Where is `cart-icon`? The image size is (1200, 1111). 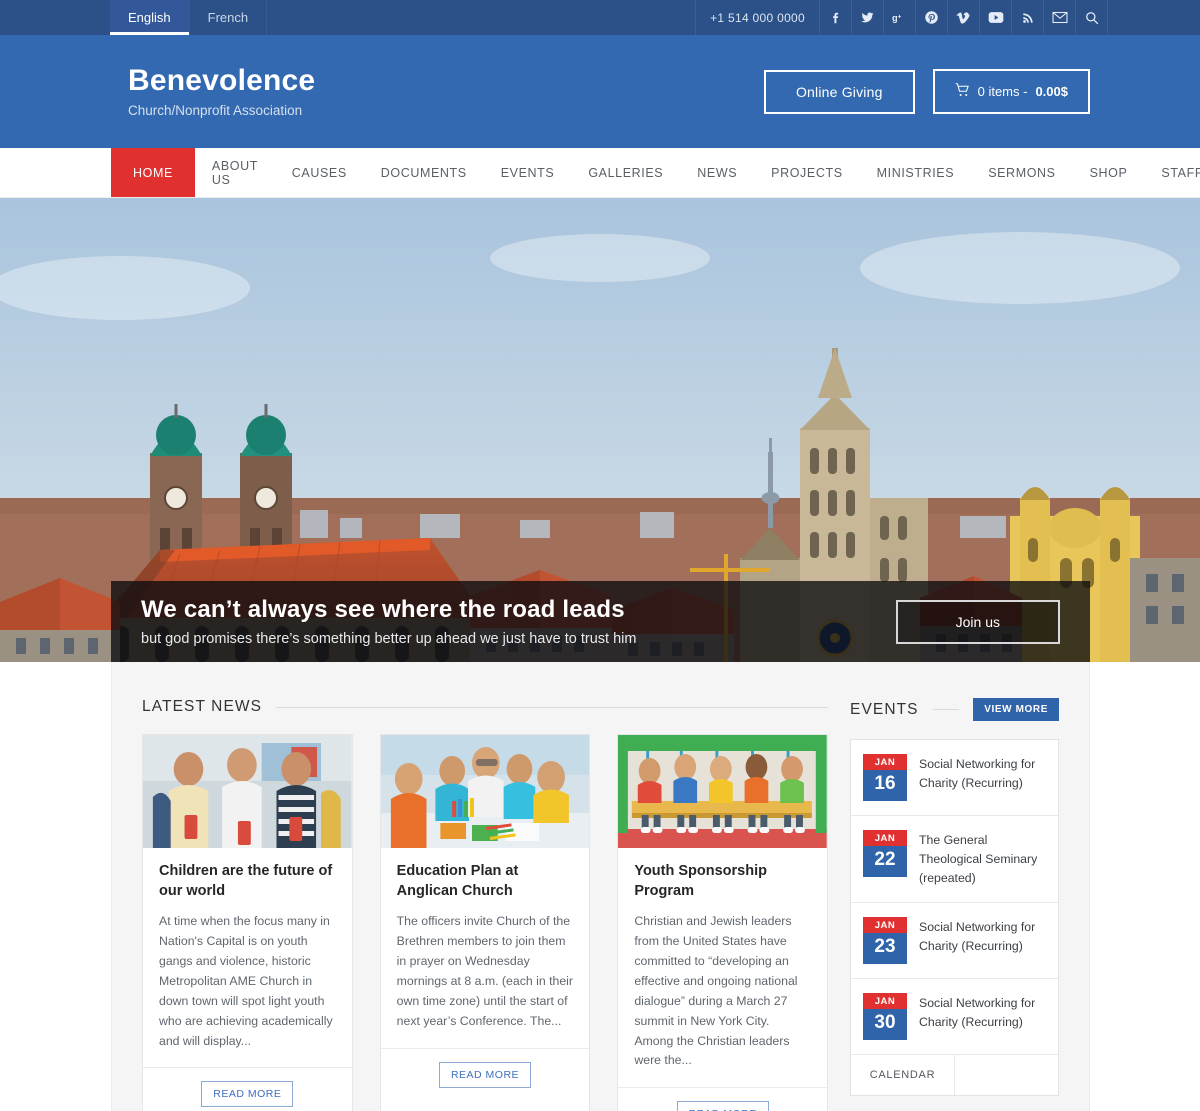 cart-icon is located at coordinates (962, 91).